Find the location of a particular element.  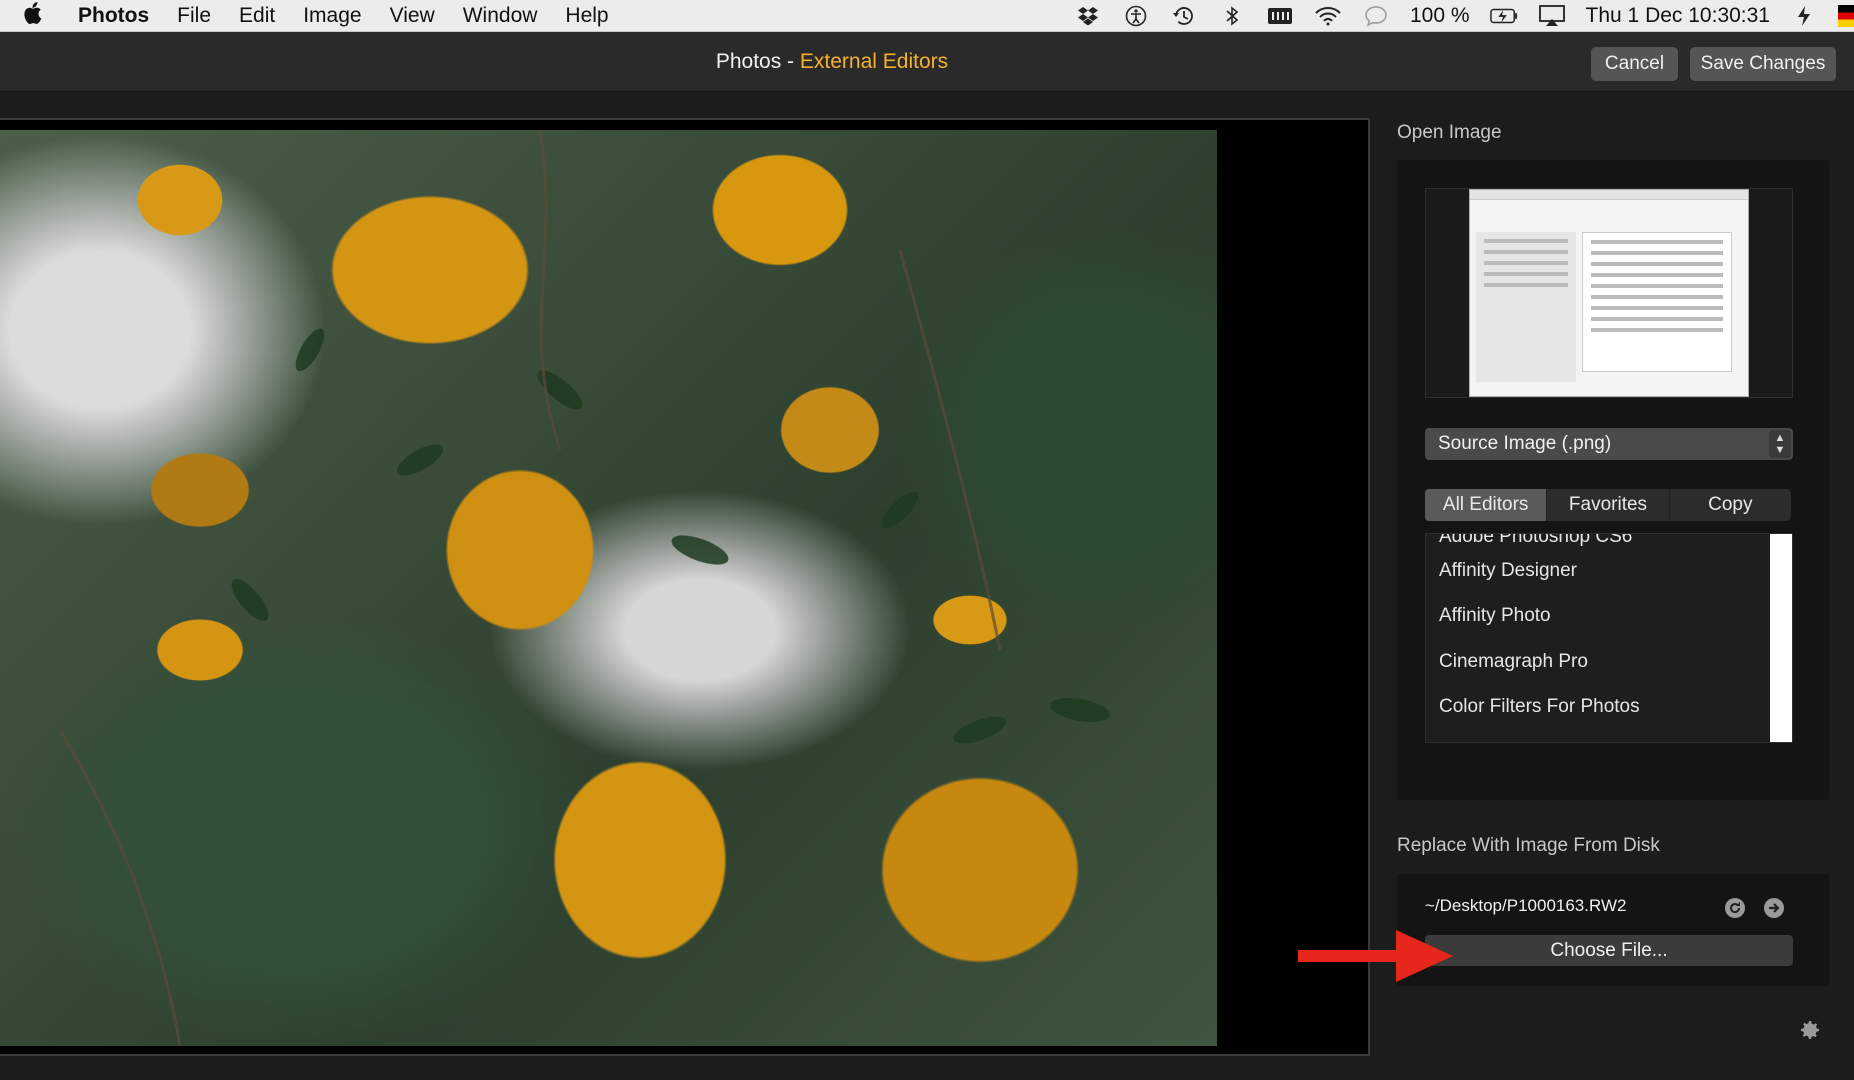

message-icon is located at coordinates (1376, 16).